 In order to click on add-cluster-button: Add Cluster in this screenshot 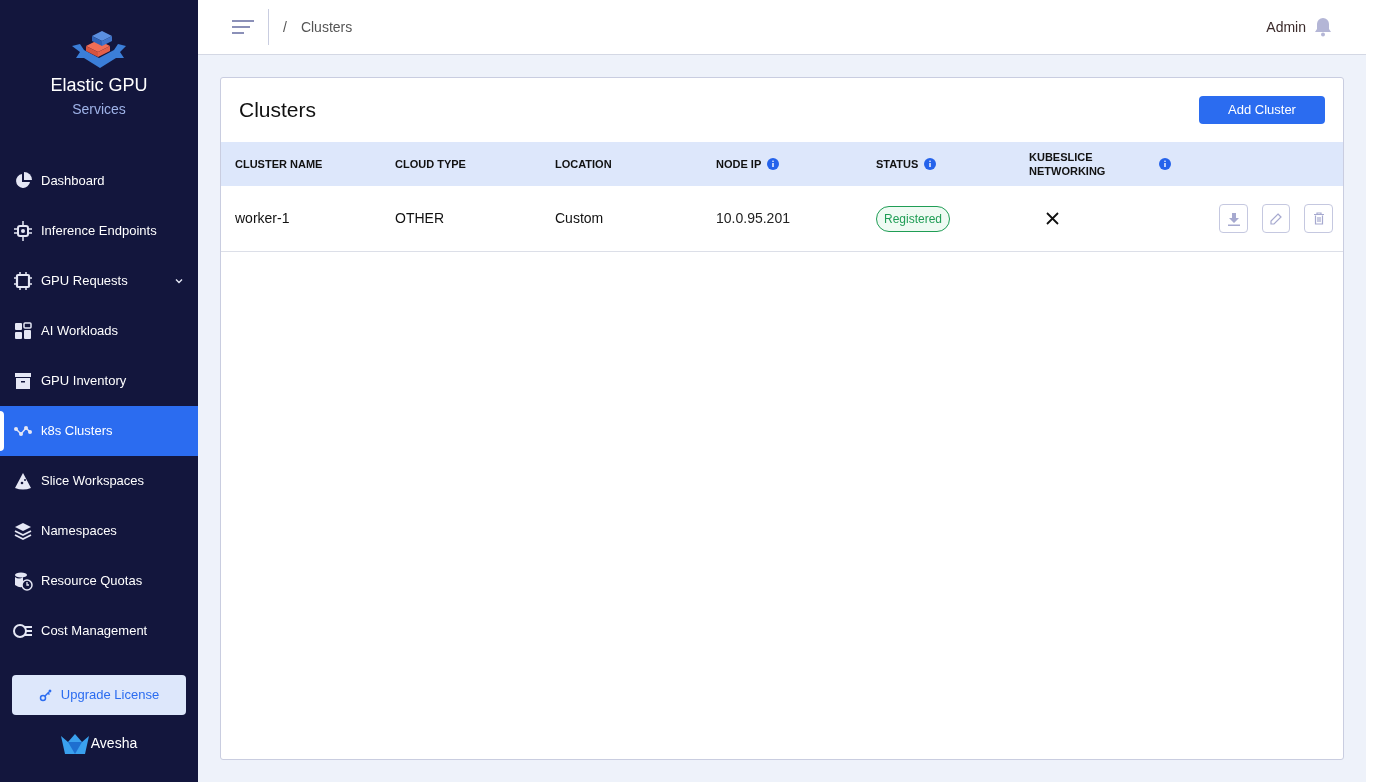, I will do `click(1262, 110)`.